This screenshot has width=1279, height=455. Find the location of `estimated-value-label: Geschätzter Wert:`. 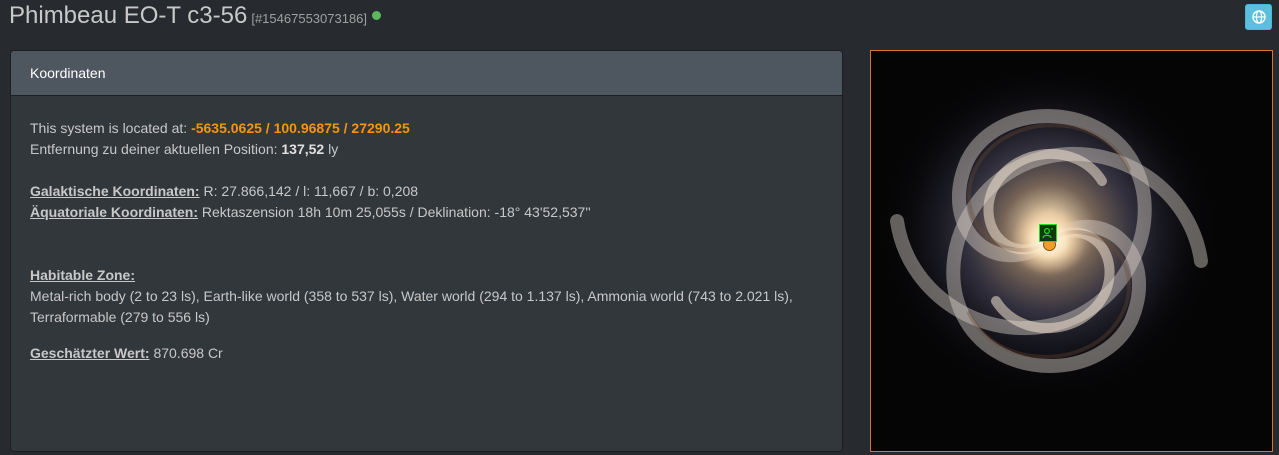

estimated-value-label: Geschätzter Wert: is located at coordinates (90, 353).